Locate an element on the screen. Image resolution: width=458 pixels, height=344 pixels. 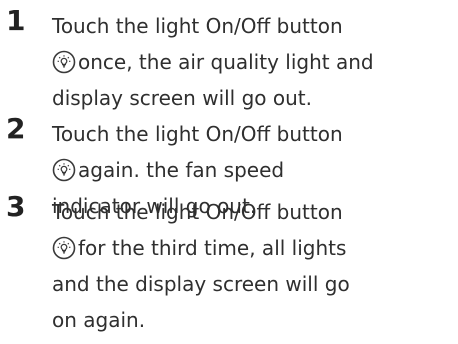
step-number: 2 is located at coordinates (16, 128).